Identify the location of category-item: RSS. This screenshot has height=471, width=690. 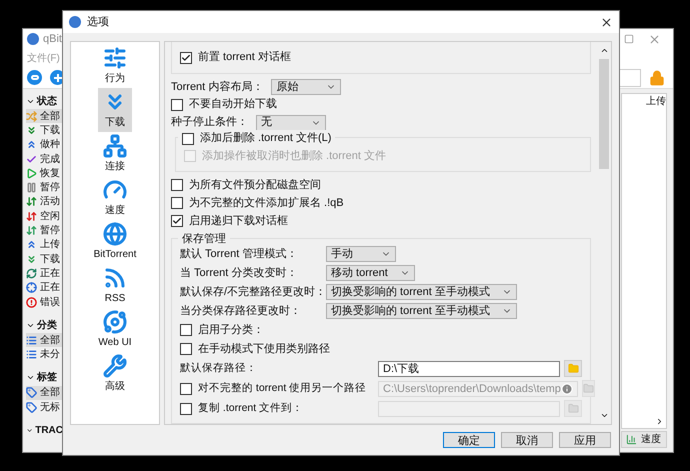
(115, 286).